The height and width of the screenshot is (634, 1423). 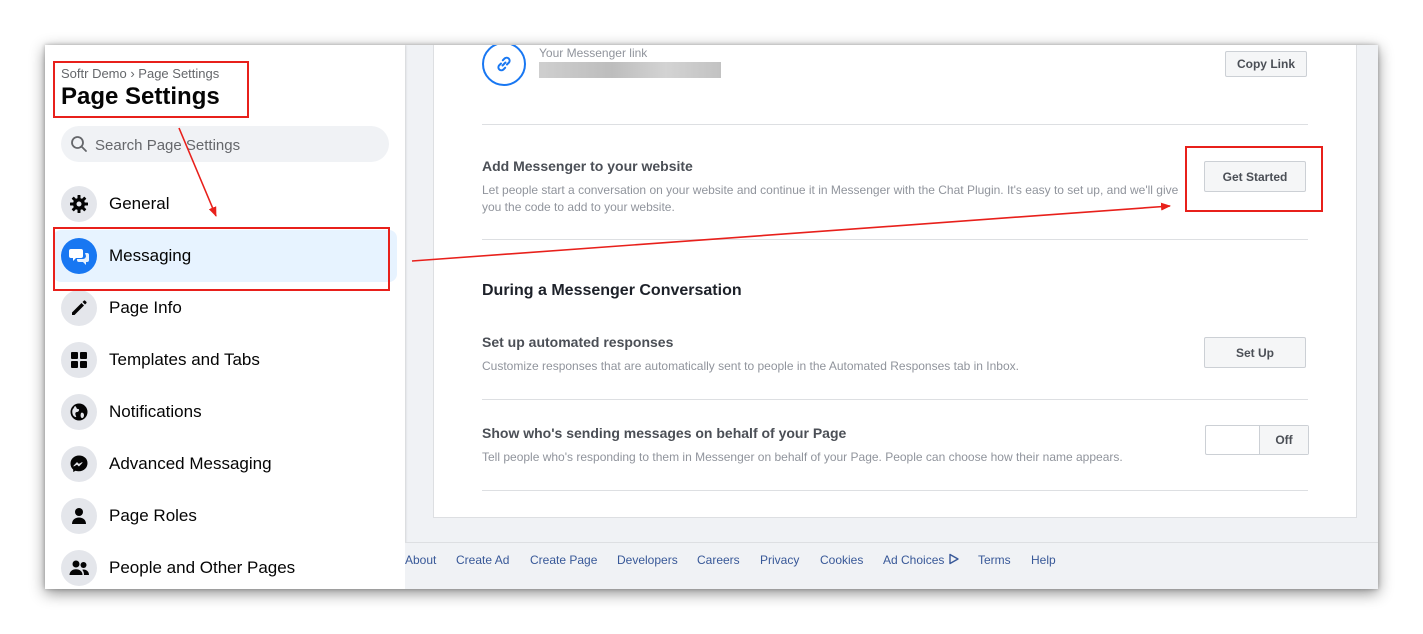 I want to click on ad-choices-icon, so click(x=954, y=559).